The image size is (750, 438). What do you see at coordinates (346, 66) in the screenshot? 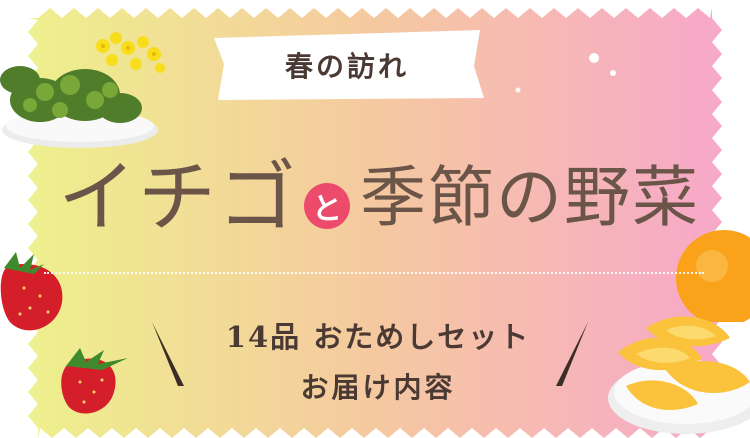
I see `tag-label: 春の訪れ` at bounding box center [346, 66].